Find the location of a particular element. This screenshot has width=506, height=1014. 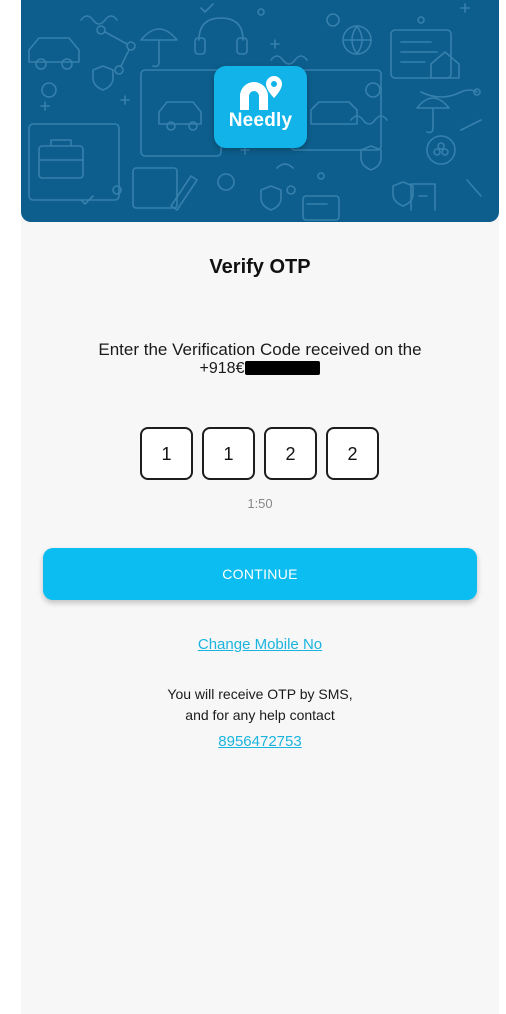

phone-prefix: +918€ is located at coordinates (222, 368).